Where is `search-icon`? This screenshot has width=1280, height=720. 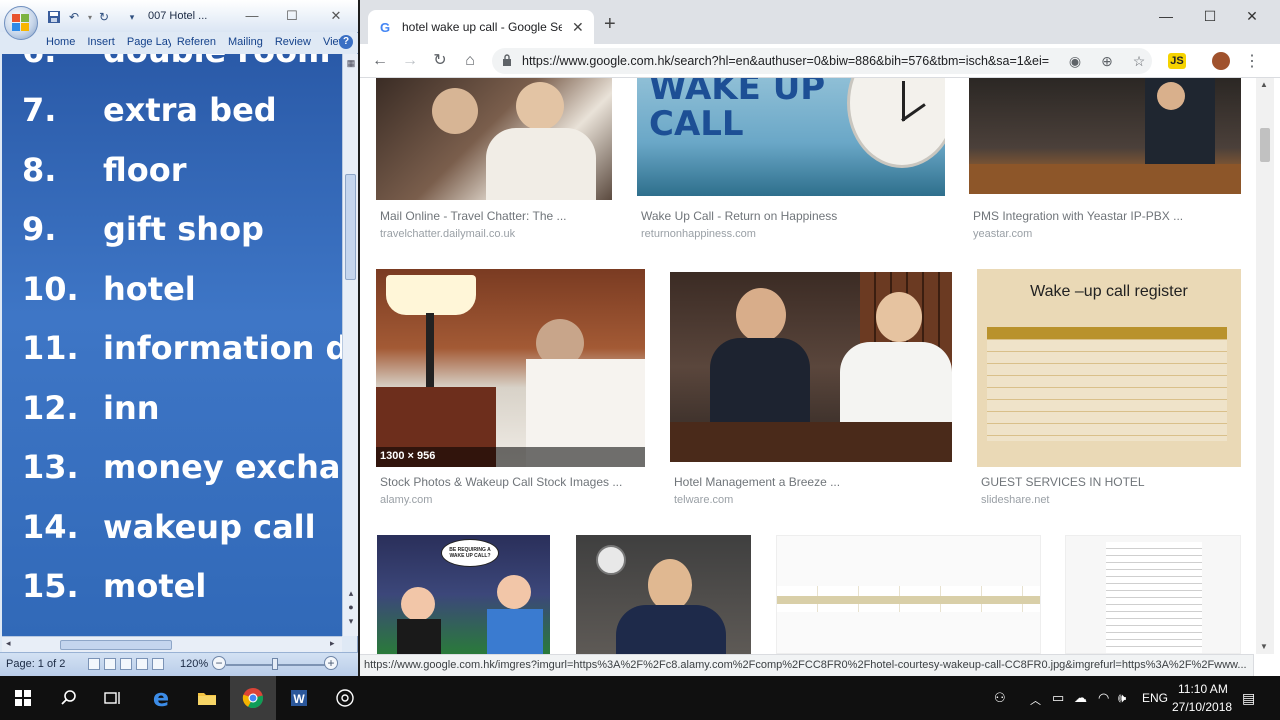 search-icon is located at coordinates (69, 698).